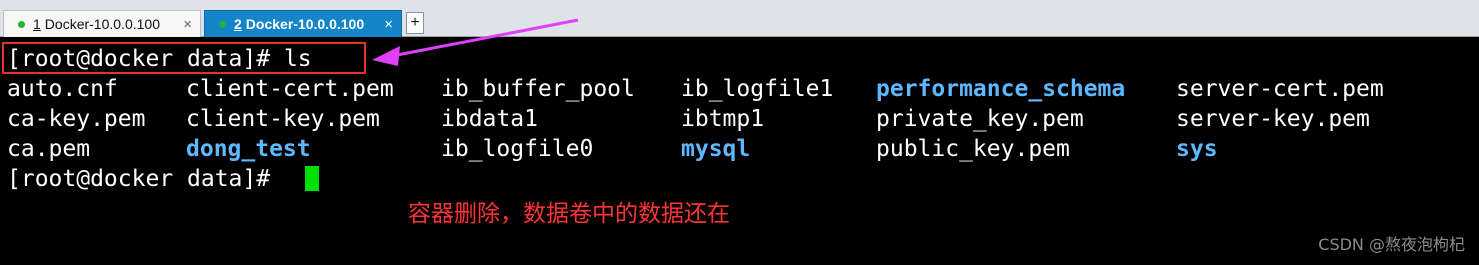  What do you see at coordinates (716, 149) in the screenshot?
I see `directory-entry: mysql` at bounding box center [716, 149].